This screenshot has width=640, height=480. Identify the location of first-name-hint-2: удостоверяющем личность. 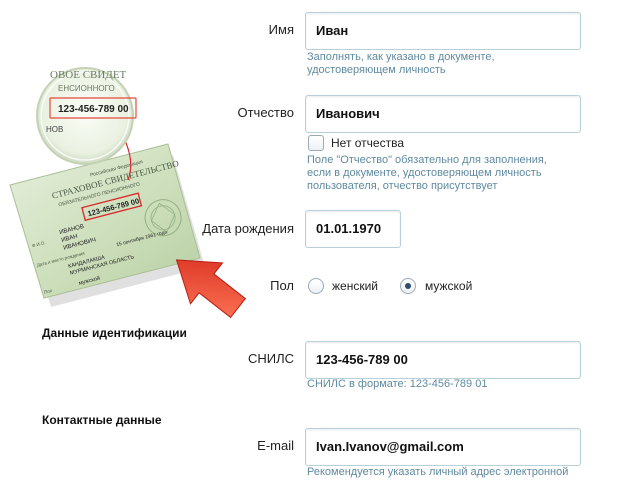
(376, 70).